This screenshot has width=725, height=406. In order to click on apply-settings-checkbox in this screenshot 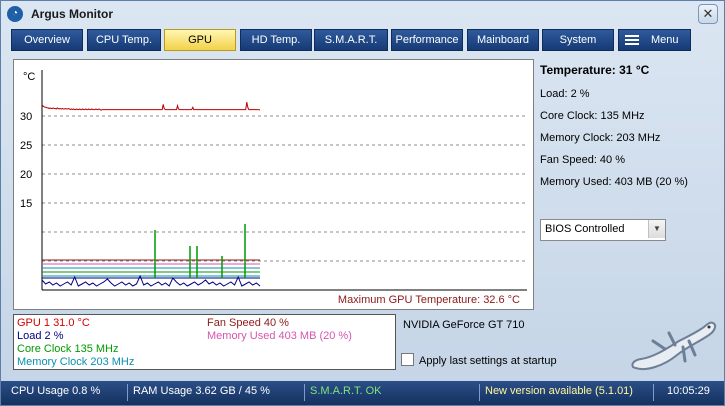, I will do `click(407, 359)`.